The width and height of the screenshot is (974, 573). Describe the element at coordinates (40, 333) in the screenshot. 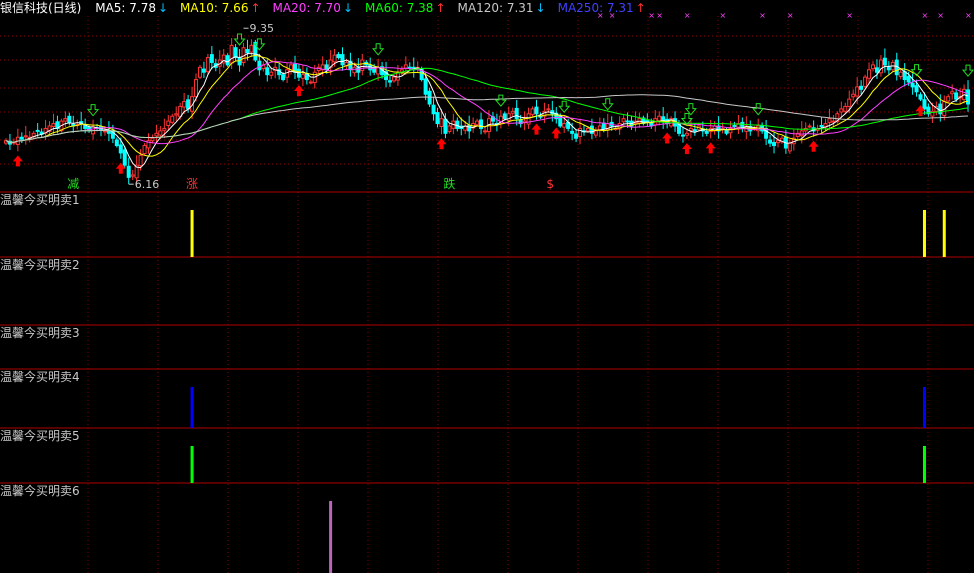

I see `panel-label-3: 温馨今买明卖3` at that location.